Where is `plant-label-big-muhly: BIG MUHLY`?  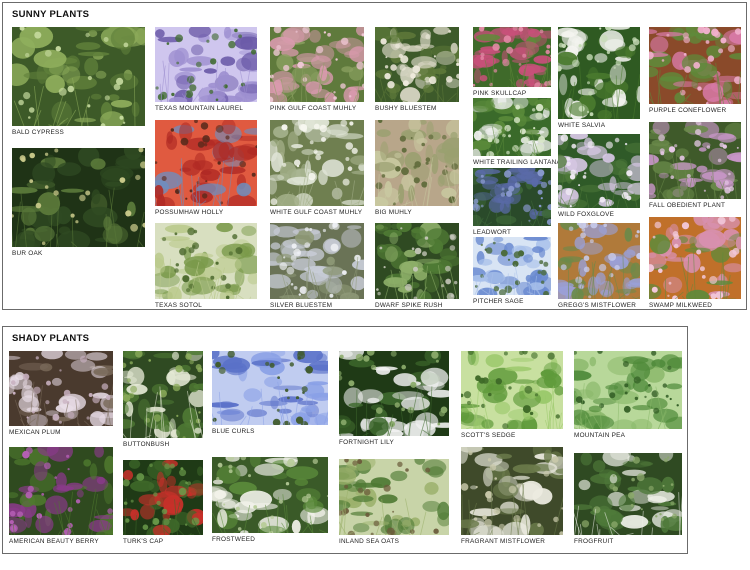
plant-label-big-muhly: BIG MUHLY is located at coordinates (393, 212).